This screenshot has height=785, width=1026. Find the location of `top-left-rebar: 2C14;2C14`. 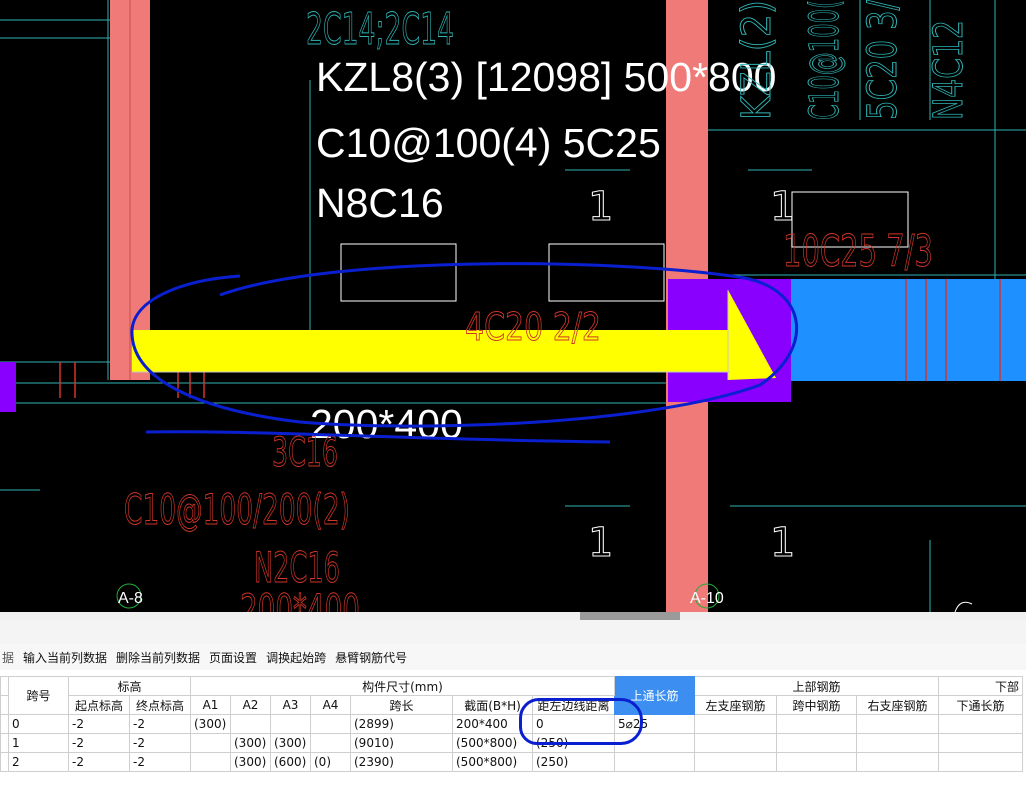

top-left-rebar: 2C14;2C14 is located at coordinates (380, 29).